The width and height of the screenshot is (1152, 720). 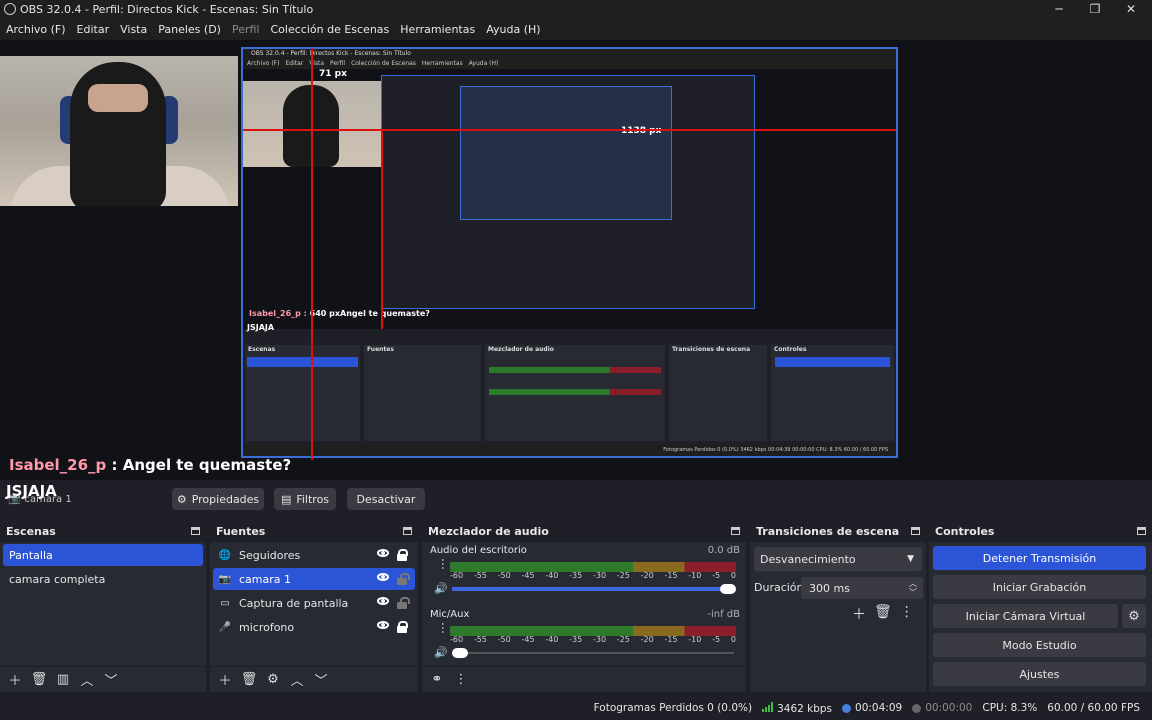 I want to click on menu-ayuda: Ayuda (H), so click(x=513, y=29).